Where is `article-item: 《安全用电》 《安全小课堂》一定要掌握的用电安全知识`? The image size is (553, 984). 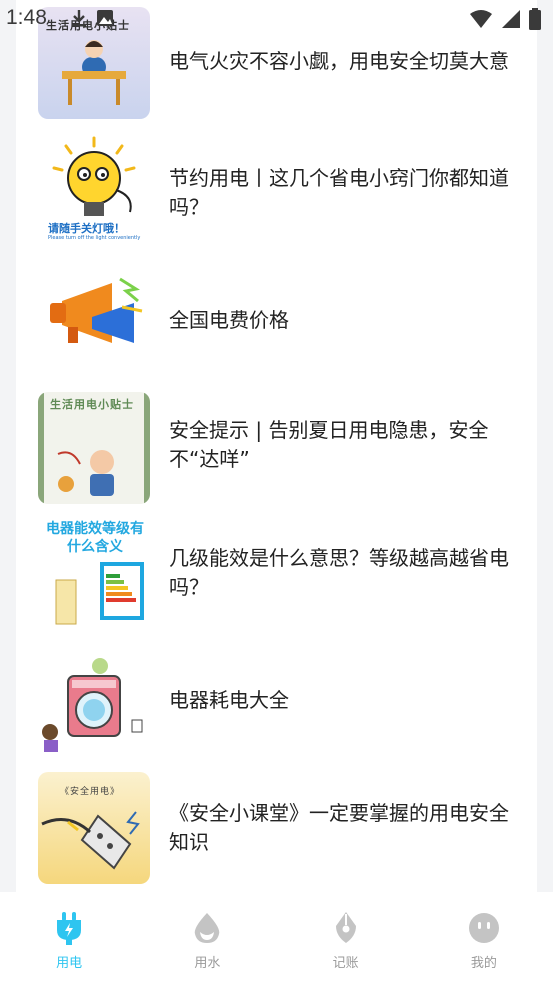
article-item: 《安全用电》 《安全小课堂》一定要掌握的用电安全知识 is located at coordinates (276, 830).